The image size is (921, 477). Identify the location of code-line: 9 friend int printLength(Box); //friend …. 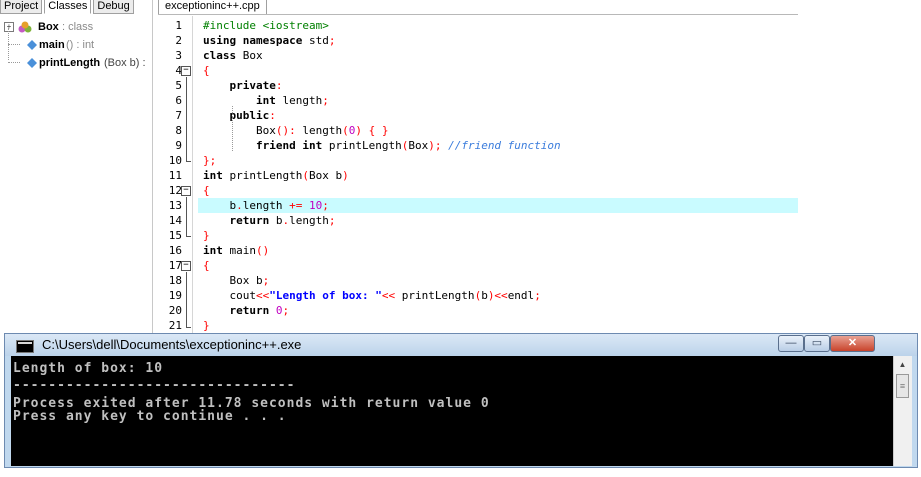
(478, 145).